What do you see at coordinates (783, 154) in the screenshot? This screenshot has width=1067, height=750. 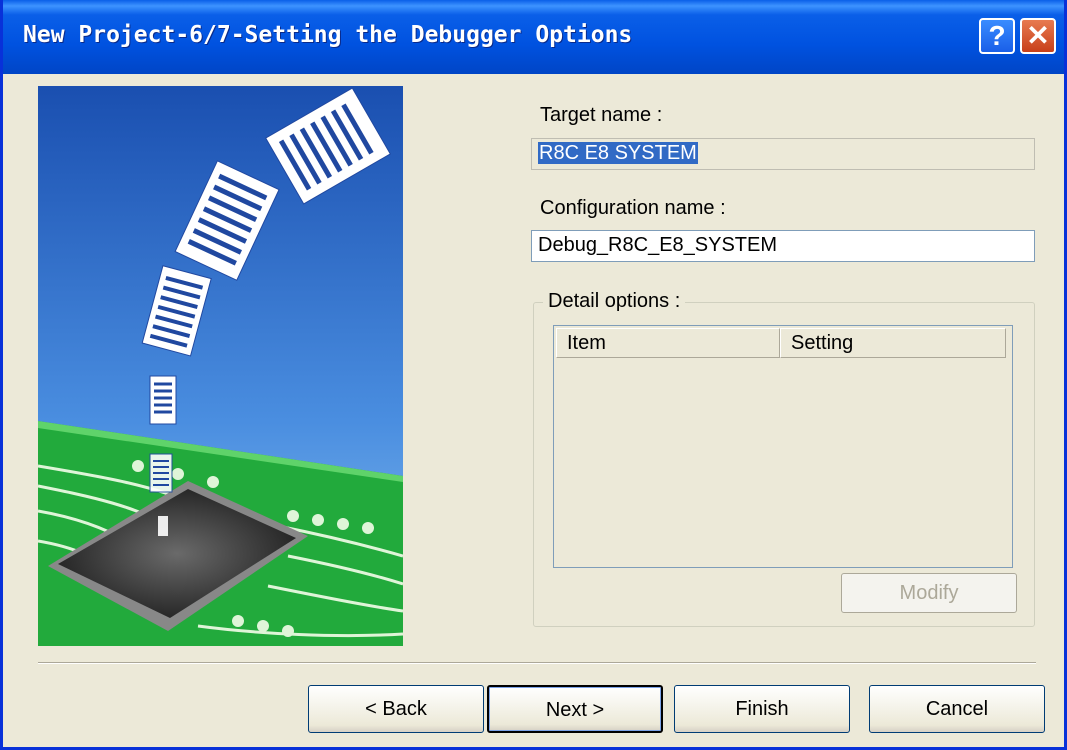 I see `target-name-field: R8C E8 SYSTEM` at bounding box center [783, 154].